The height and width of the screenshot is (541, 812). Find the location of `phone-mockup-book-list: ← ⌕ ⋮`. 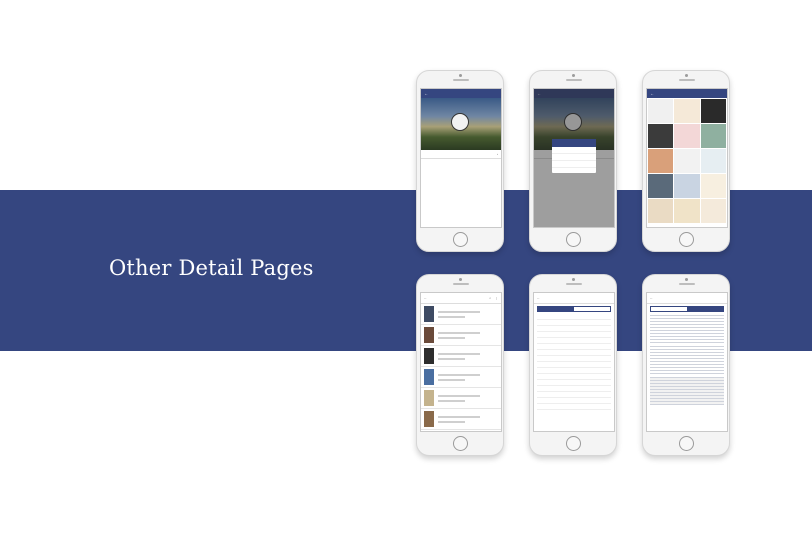

phone-mockup-book-list: ← ⌕ ⋮ is located at coordinates (460, 365).